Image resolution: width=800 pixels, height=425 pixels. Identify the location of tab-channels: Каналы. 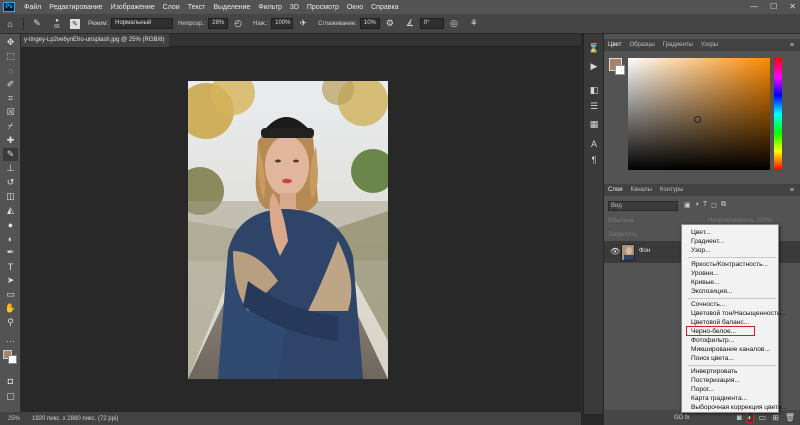
(641, 190).